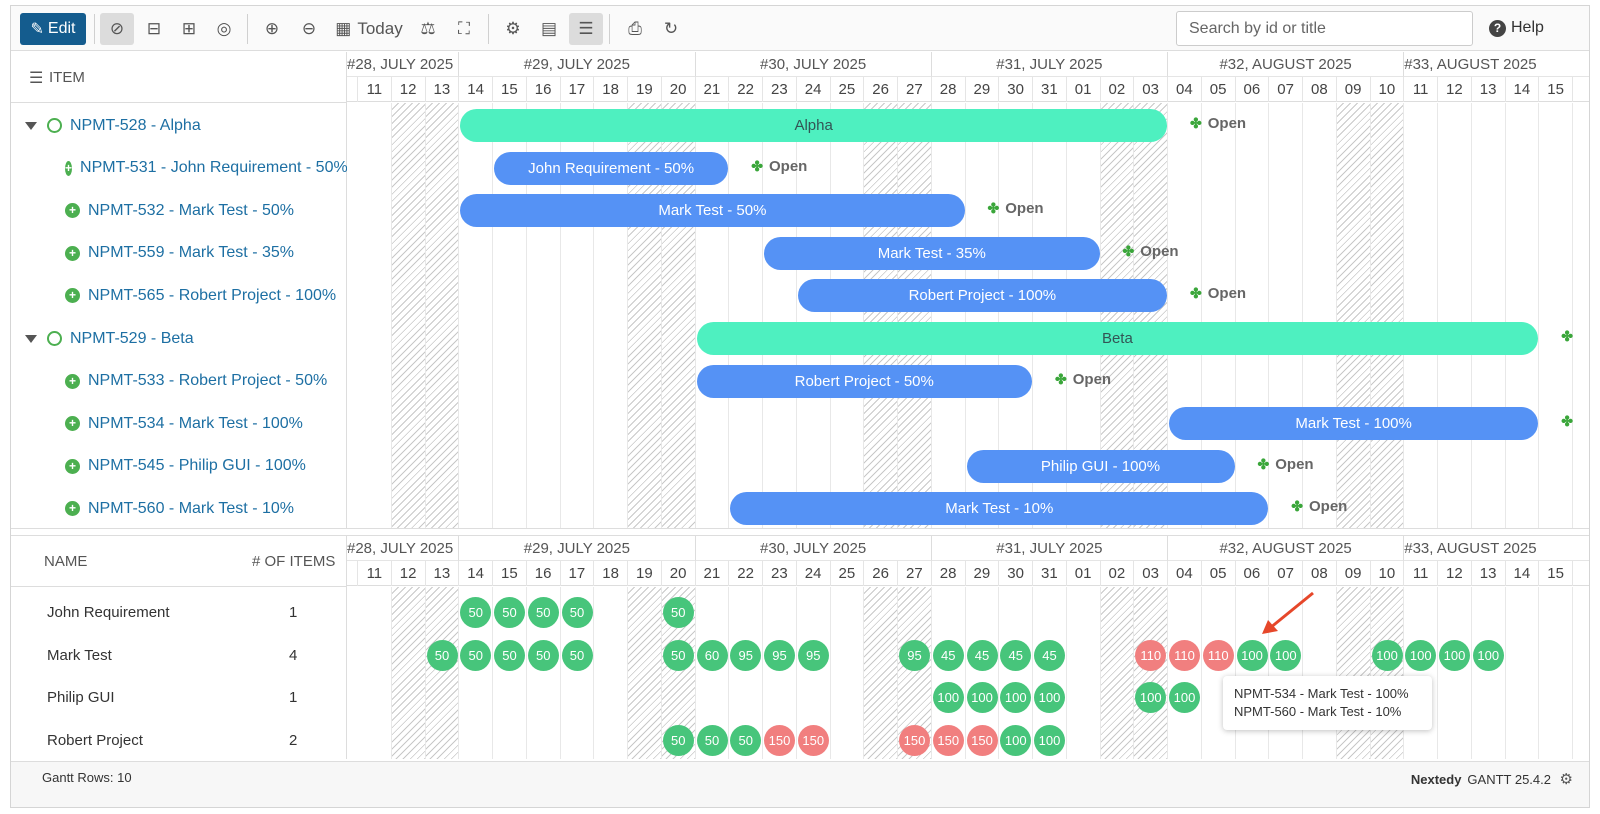  Describe the element at coordinates (999, 509) in the screenshot. I see `task-bar: Mark Test - 10%` at that location.